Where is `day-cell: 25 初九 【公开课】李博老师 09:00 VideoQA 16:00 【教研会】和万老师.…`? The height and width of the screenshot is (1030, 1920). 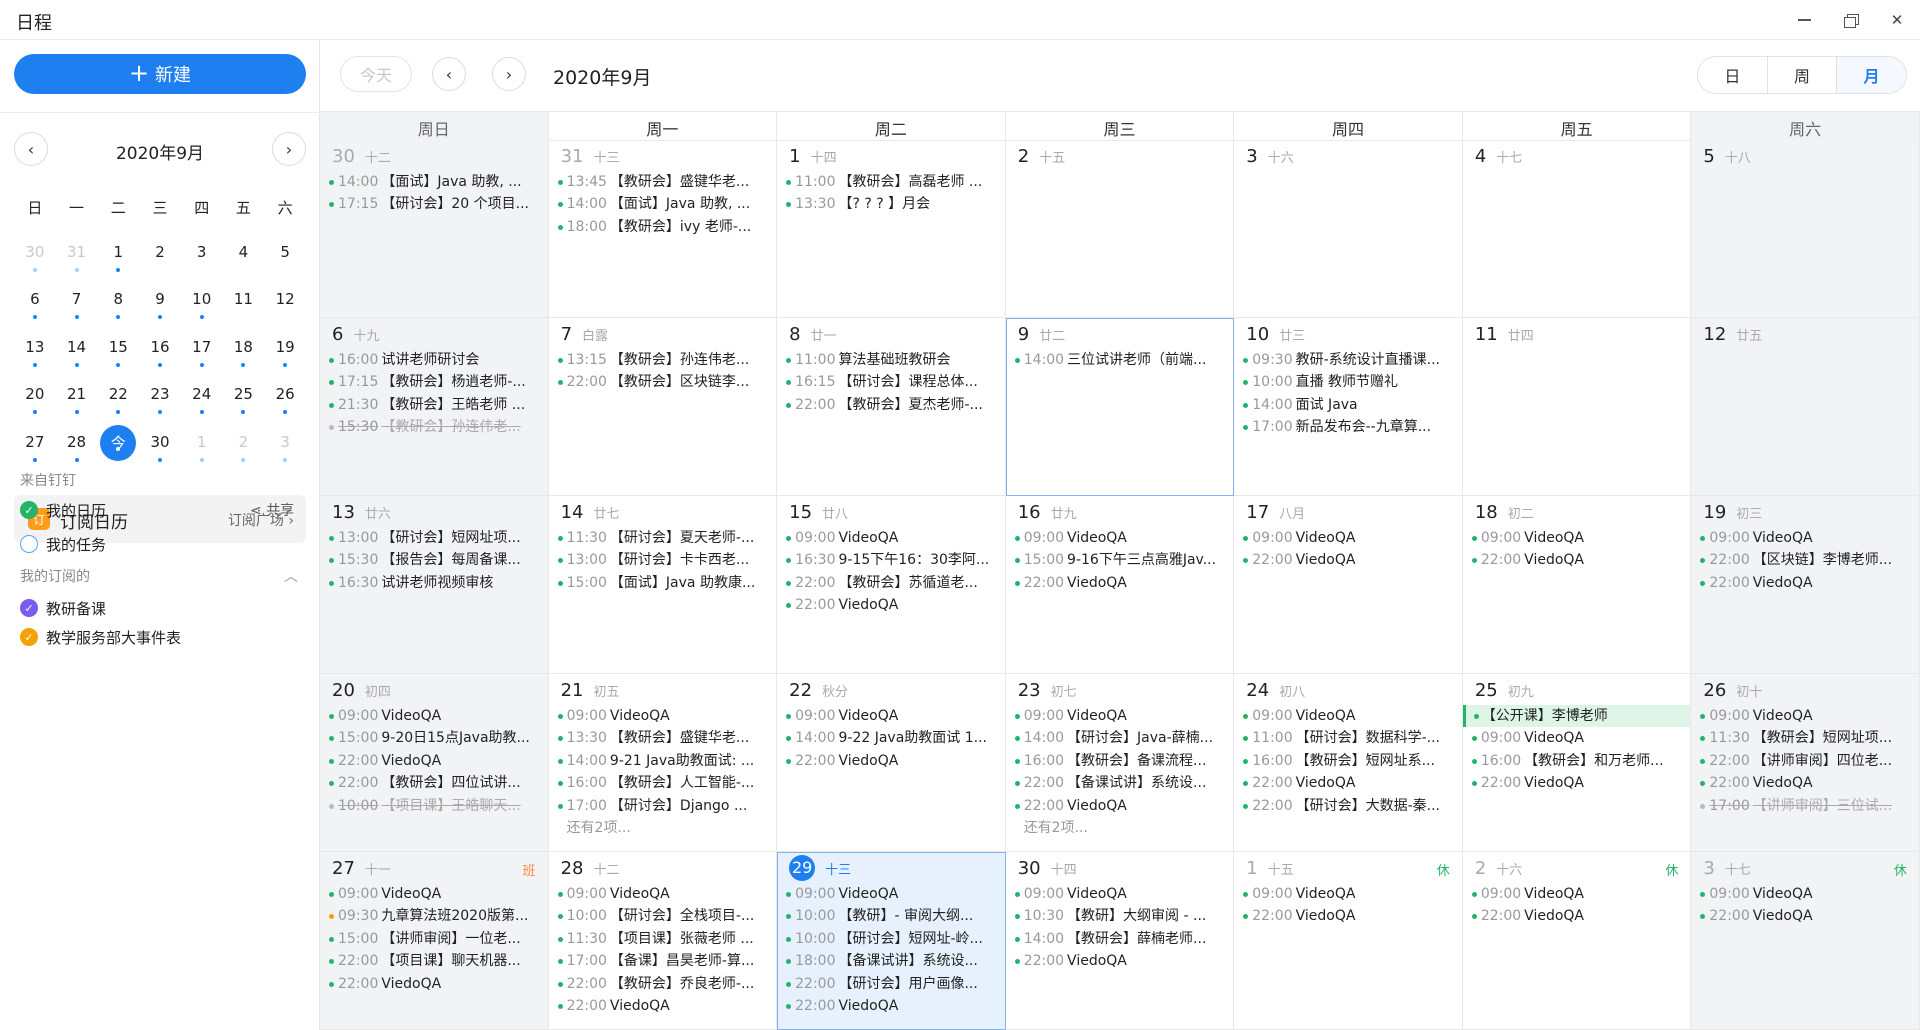 day-cell: 25 初九 【公开课】李博老师 09:00 VideoQA 16:00 【教研会】和万老师.… is located at coordinates (1577, 763).